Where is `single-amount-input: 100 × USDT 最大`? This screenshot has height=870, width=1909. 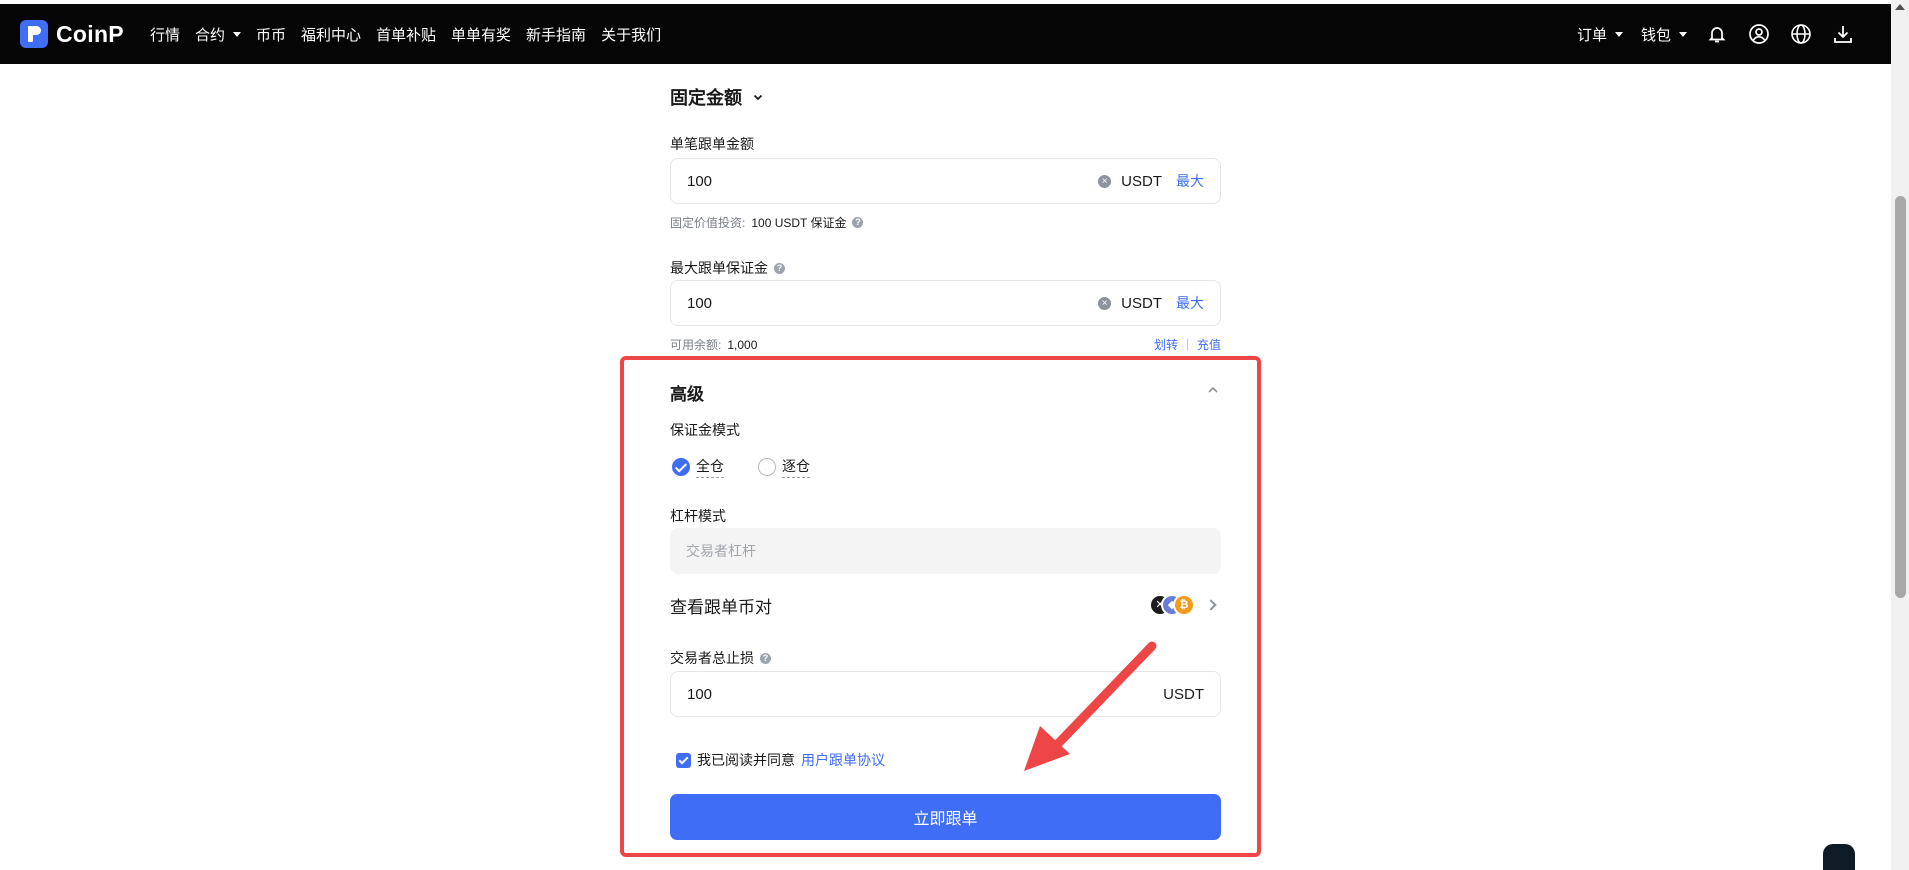 single-amount-input: 100 × USDT 最大 is located at coordinates (945, 181).